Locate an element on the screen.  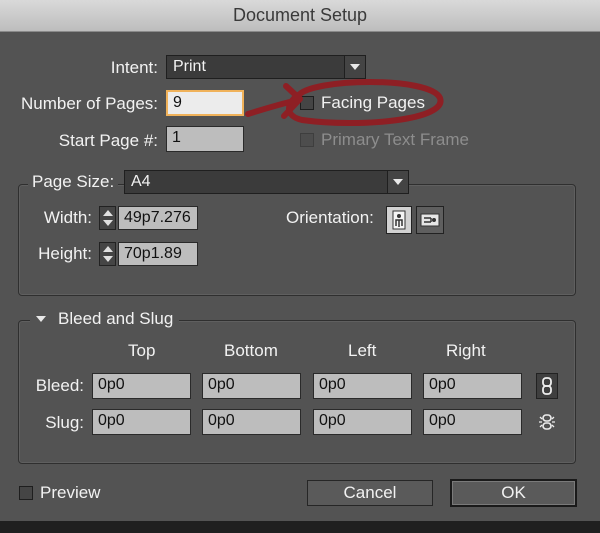
title-bar: Document Setup is located at coordinates (300, 16).